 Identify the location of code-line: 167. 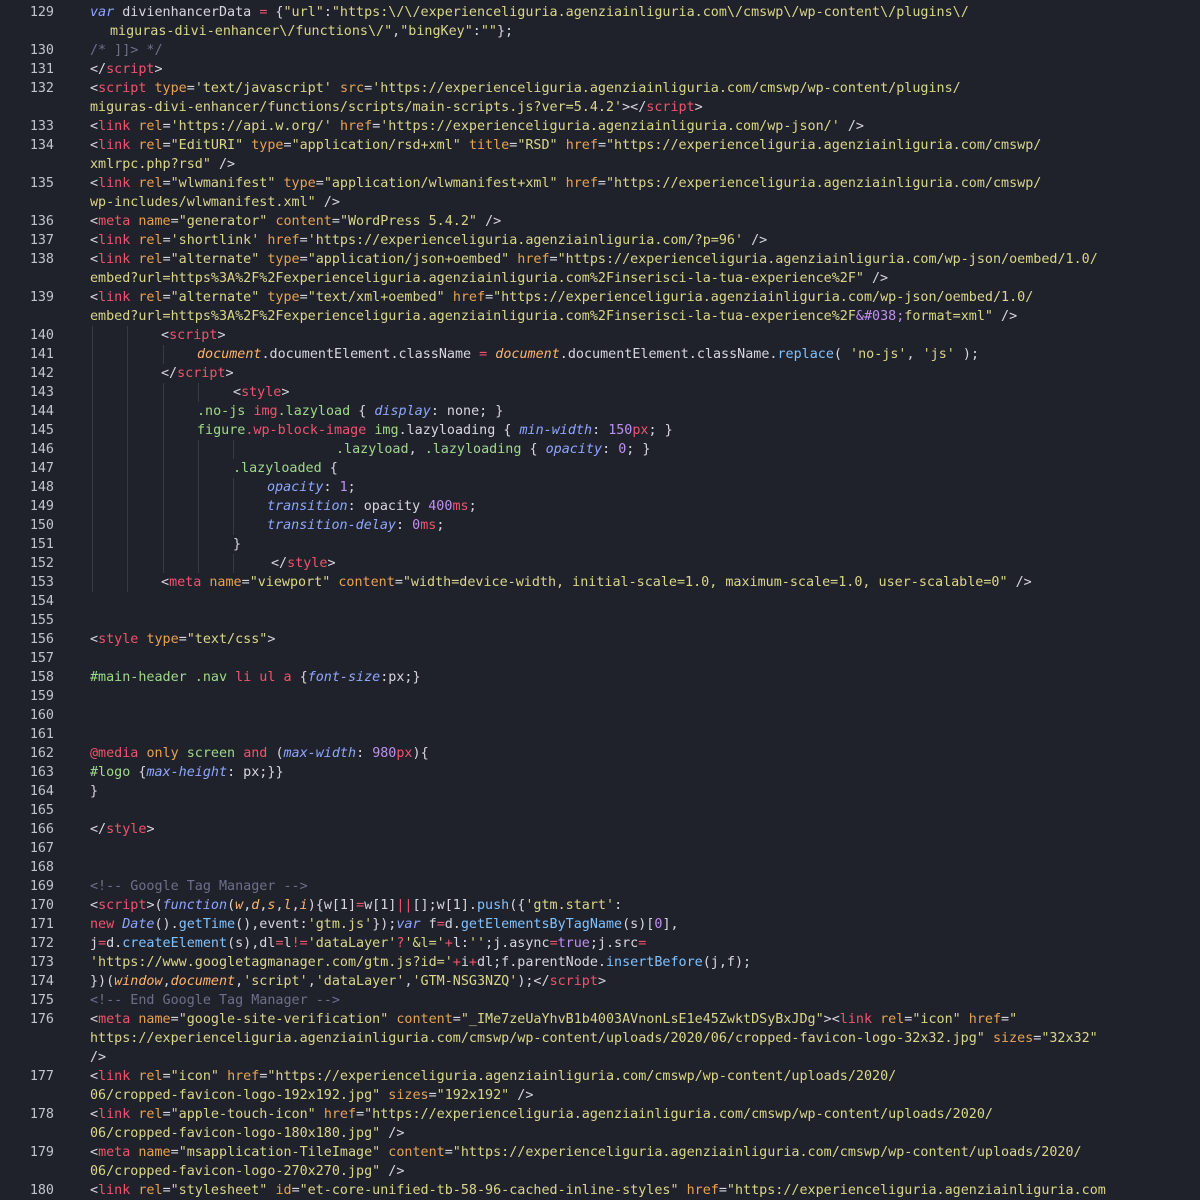
(600, 848).